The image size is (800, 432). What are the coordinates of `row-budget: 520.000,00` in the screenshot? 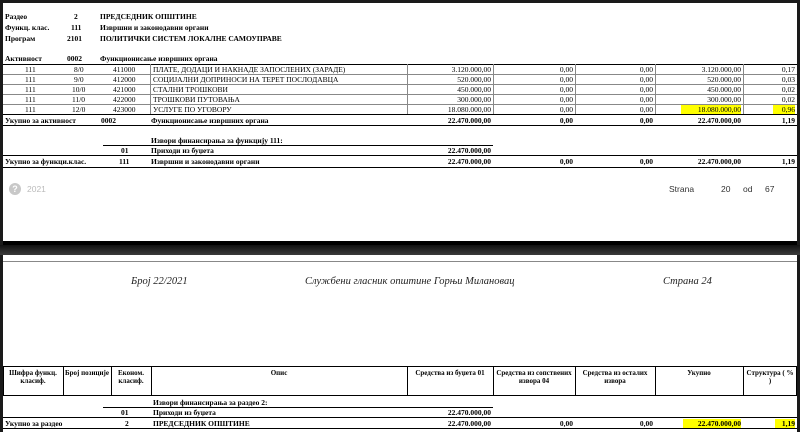 It's located at (474, 79).